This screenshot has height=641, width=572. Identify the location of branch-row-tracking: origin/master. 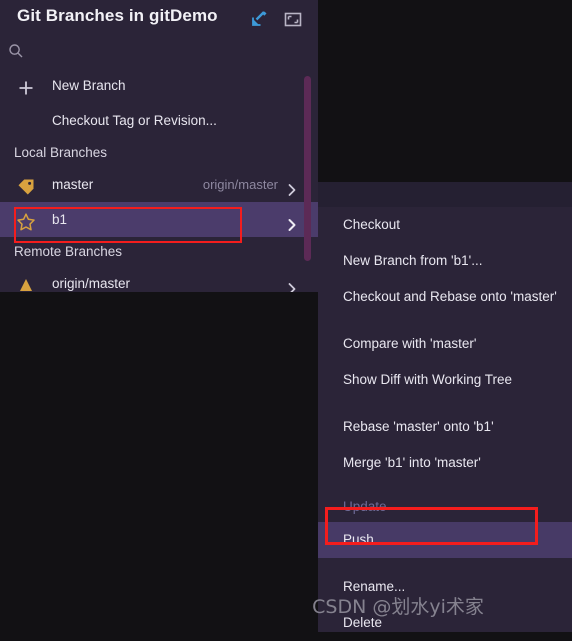
(240, 184).